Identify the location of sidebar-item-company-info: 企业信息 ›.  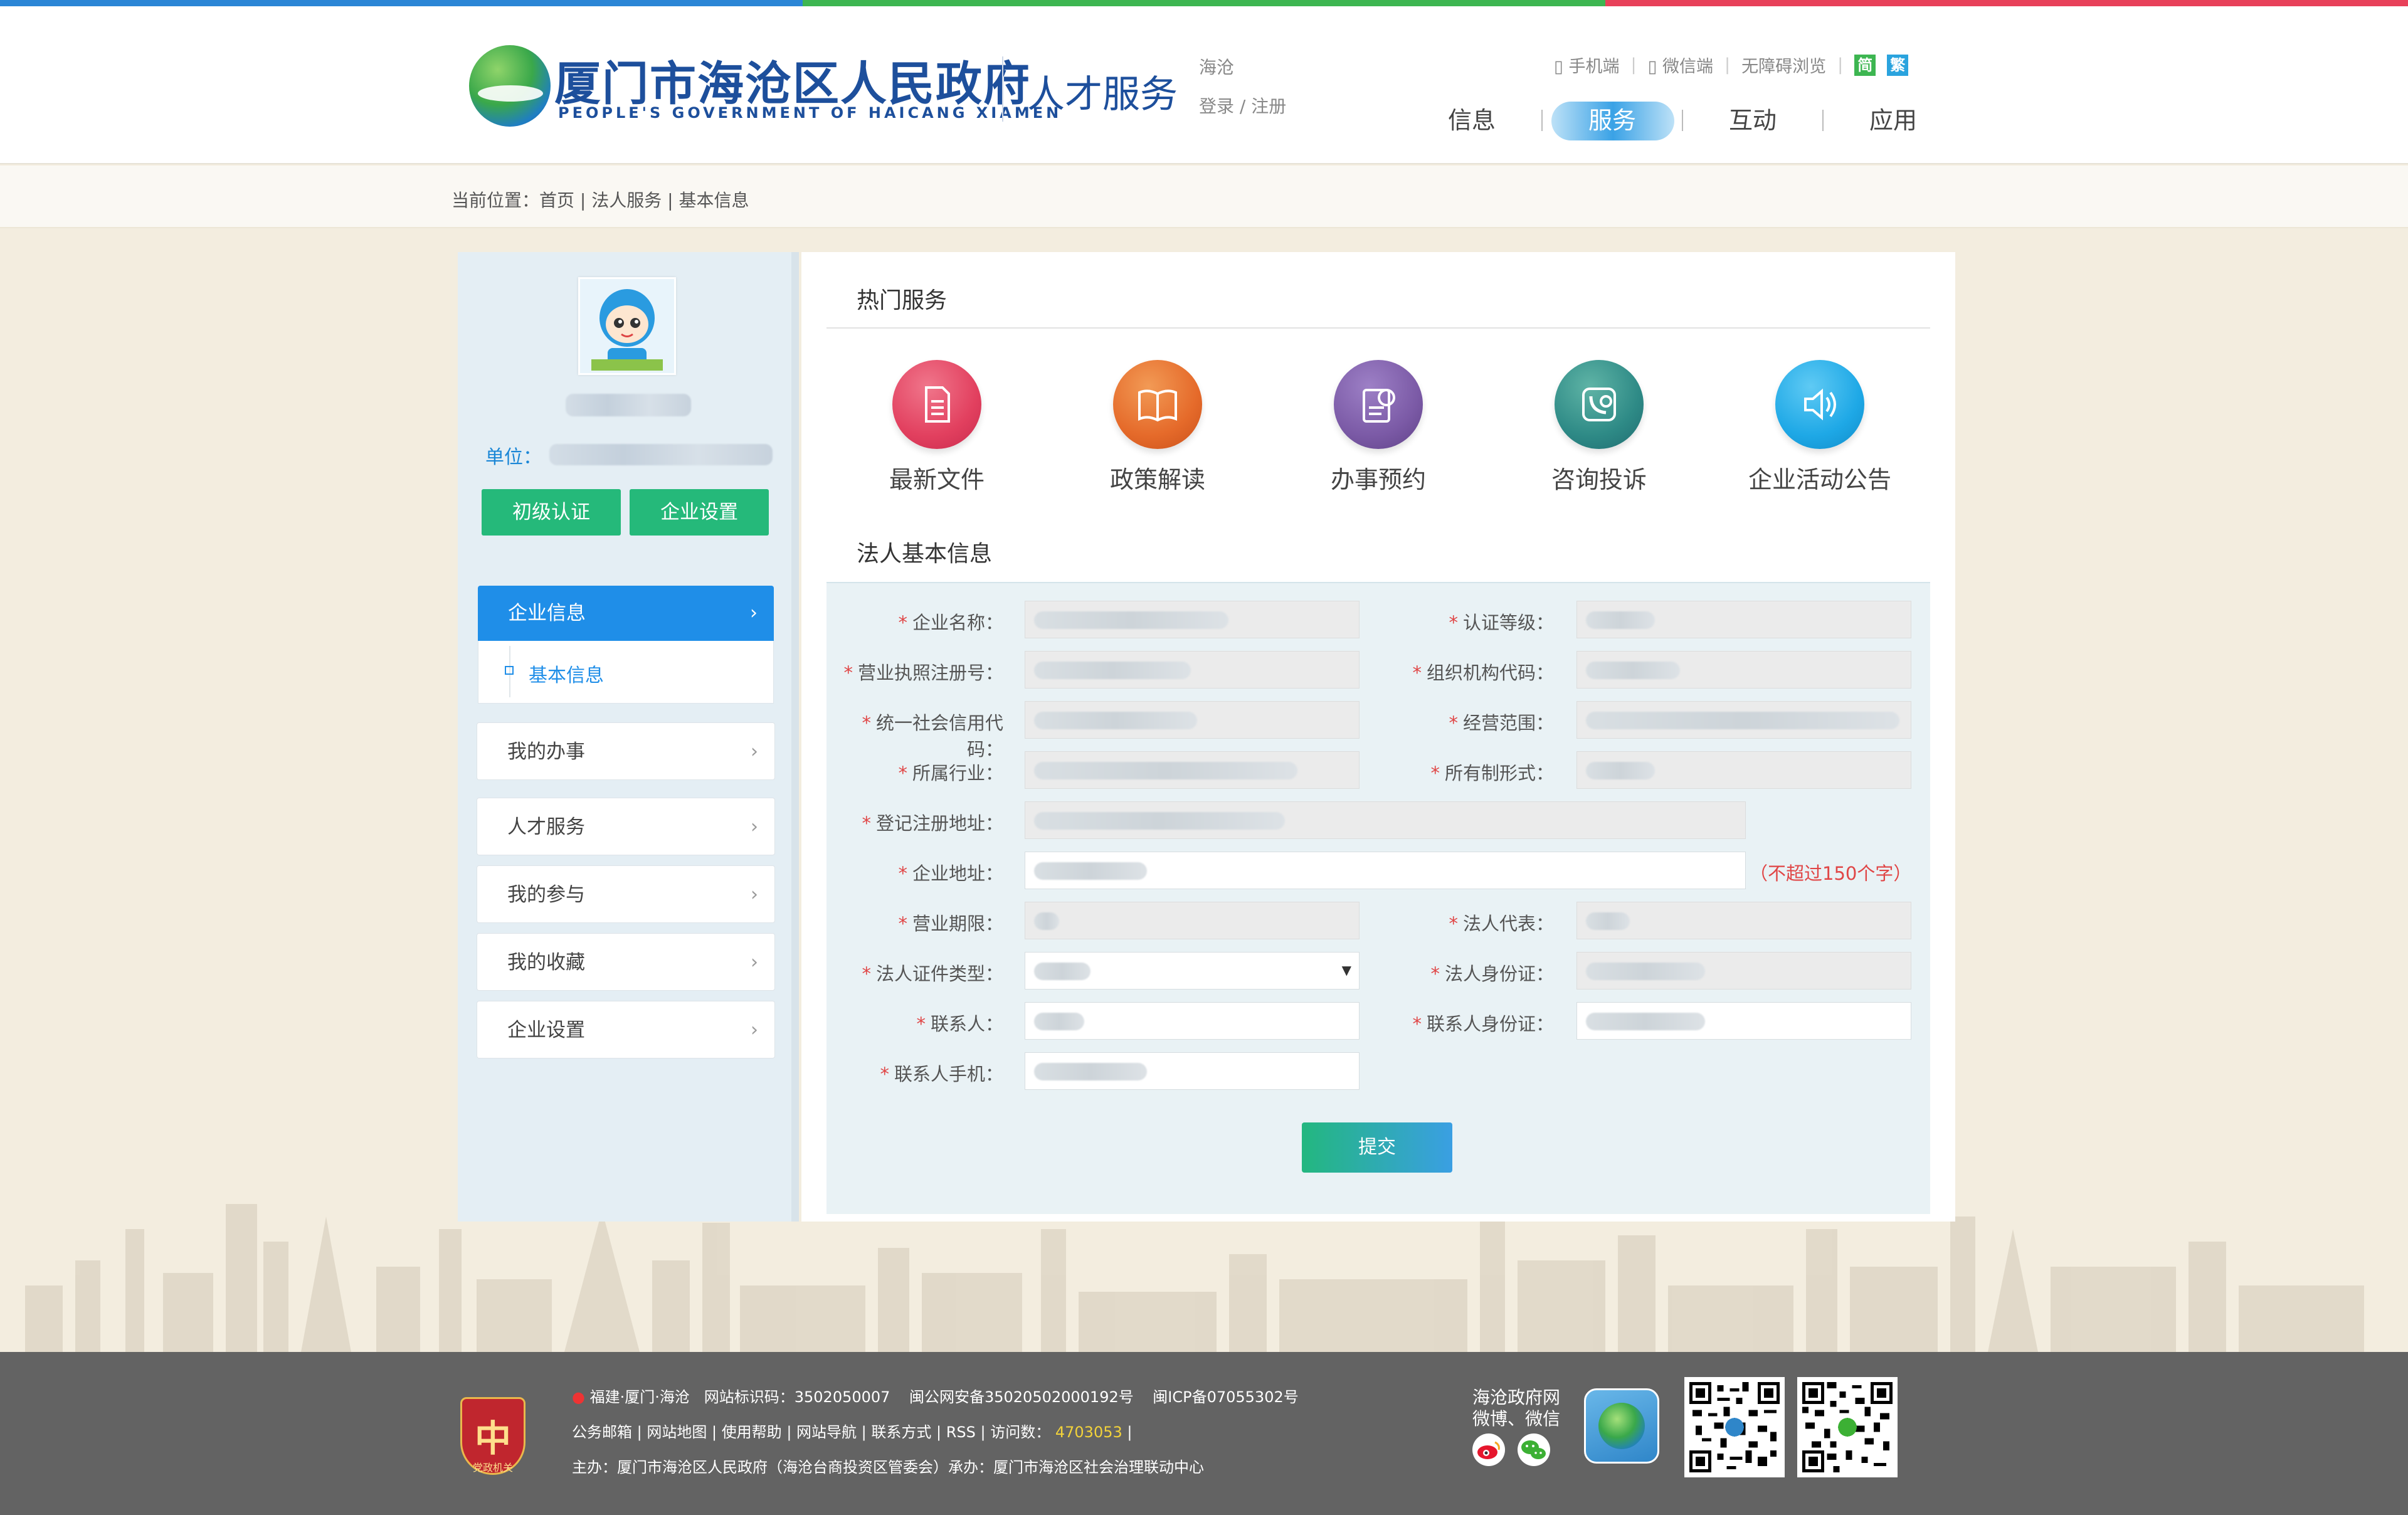
(626, 613).